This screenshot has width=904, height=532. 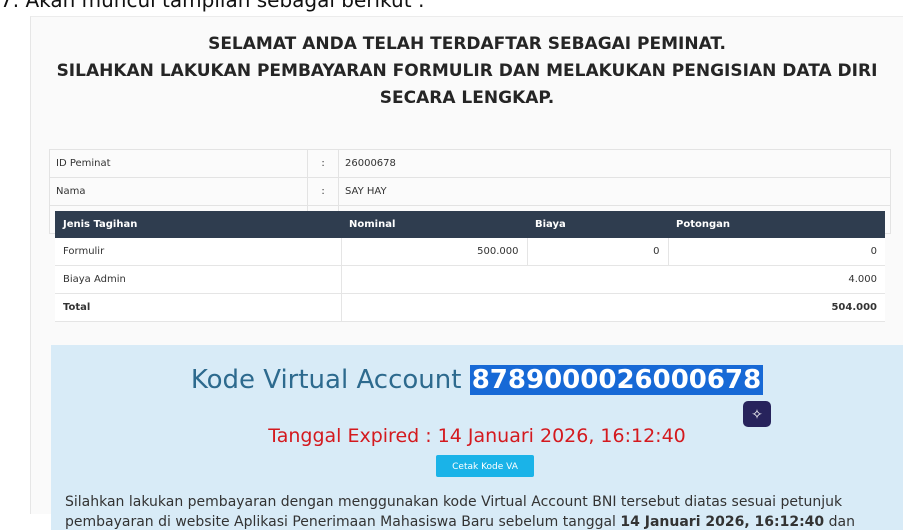 I want to click on bill-biaya: 0, so click(x=597, y=252).